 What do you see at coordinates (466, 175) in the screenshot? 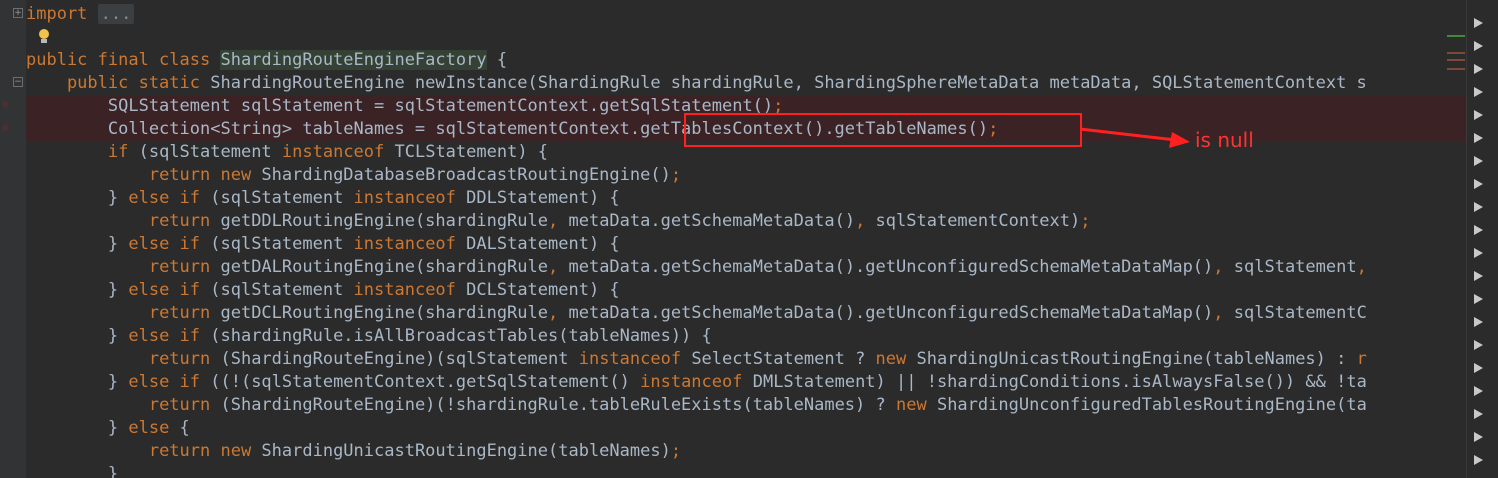
I see `code-token: ShardingDatabaseBroadcastRoutingEngine()` at bounding box center [466, 175].